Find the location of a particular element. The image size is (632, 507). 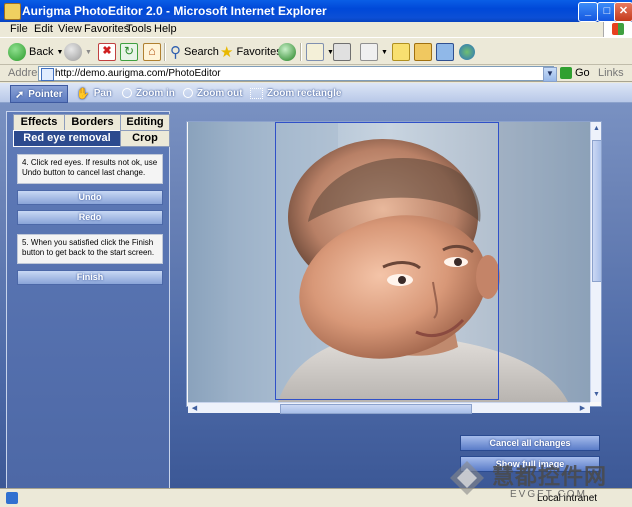

pointer-tool: ➚ Pointer is located at coordinates (39, 94).